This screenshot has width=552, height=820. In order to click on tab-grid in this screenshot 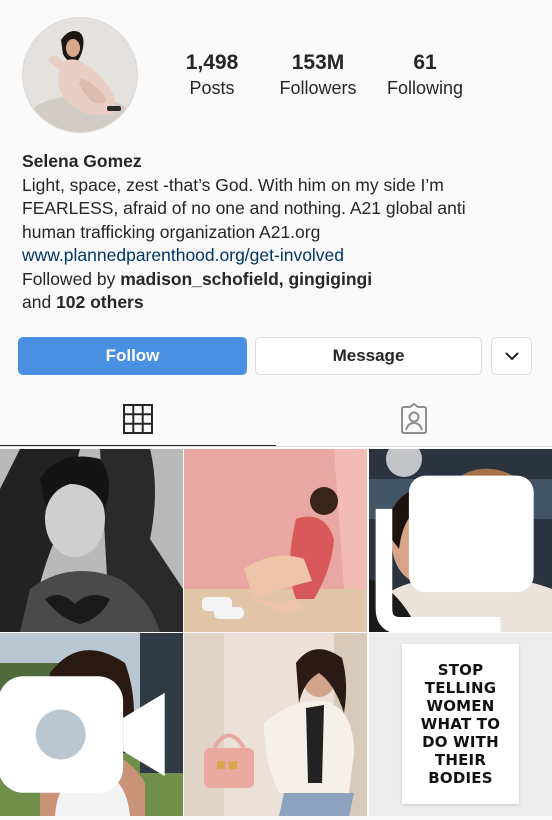, I will do `click(138, 419)`.